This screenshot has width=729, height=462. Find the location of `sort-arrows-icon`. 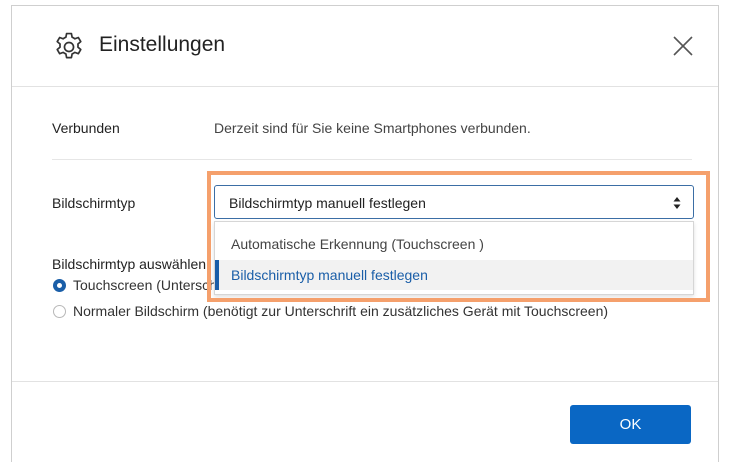

sort-arrows-icon is located at coordinates (677, 203).